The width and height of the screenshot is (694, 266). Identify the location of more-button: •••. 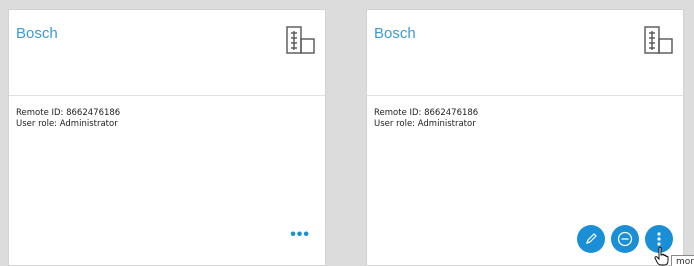
(300, 235).